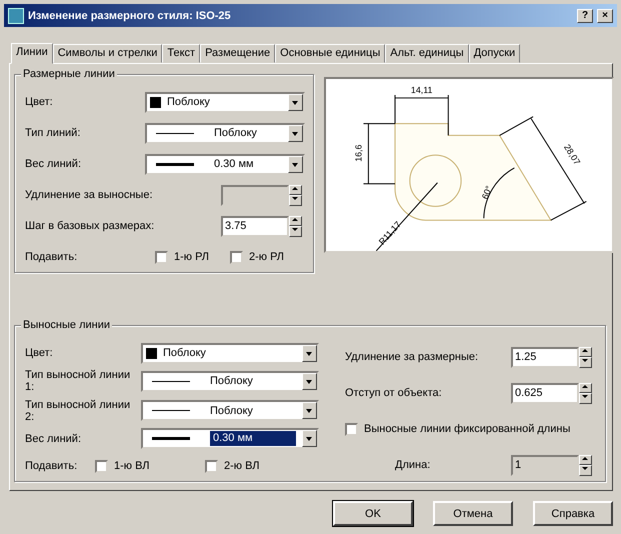 This screenshot has width=621, height=534. I want to click on close-button: ×, so click(605, 15).